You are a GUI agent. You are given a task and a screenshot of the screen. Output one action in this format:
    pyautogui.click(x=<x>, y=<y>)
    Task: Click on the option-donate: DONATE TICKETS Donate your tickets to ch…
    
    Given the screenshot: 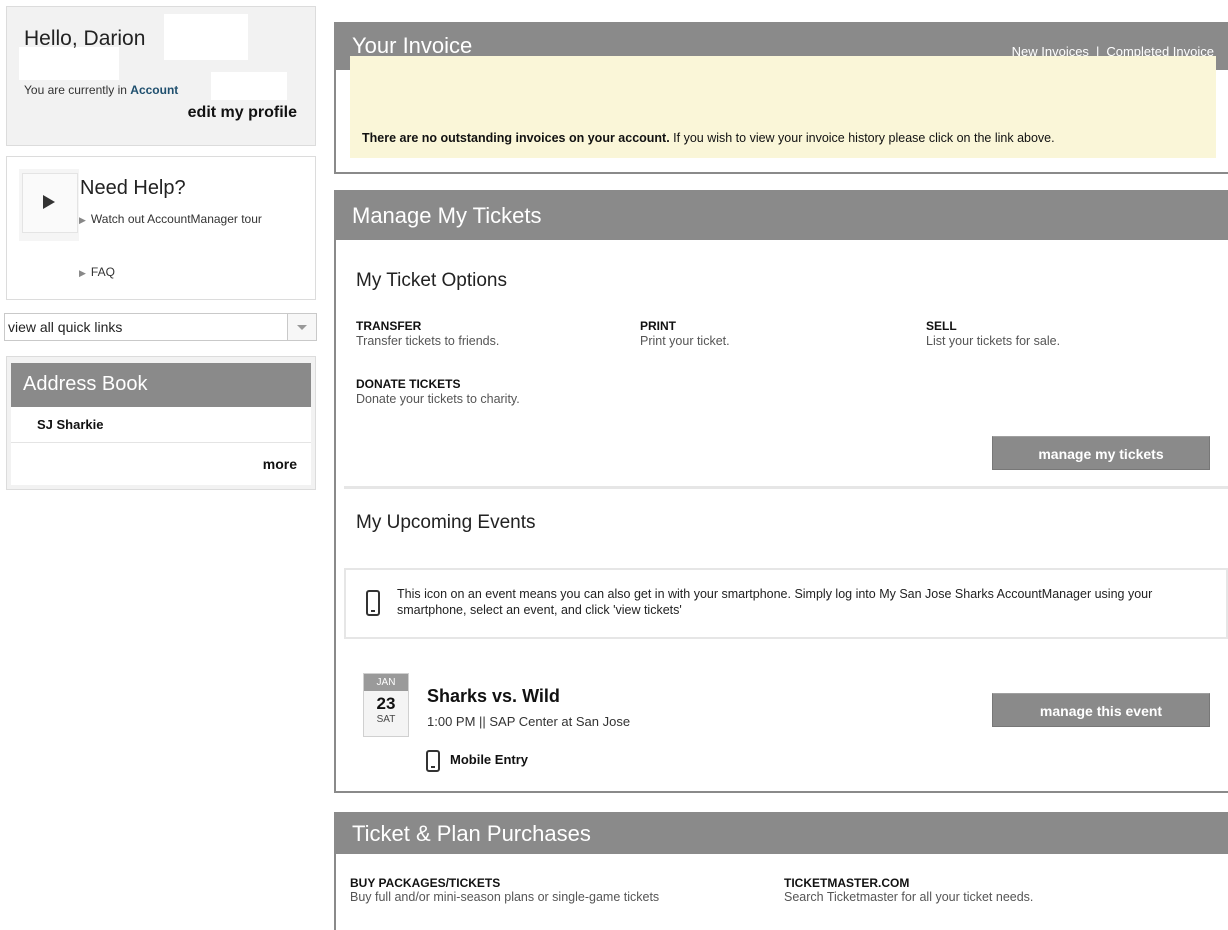 What is the action you would take?
    pyautogui.click(x=438, y=391)
    